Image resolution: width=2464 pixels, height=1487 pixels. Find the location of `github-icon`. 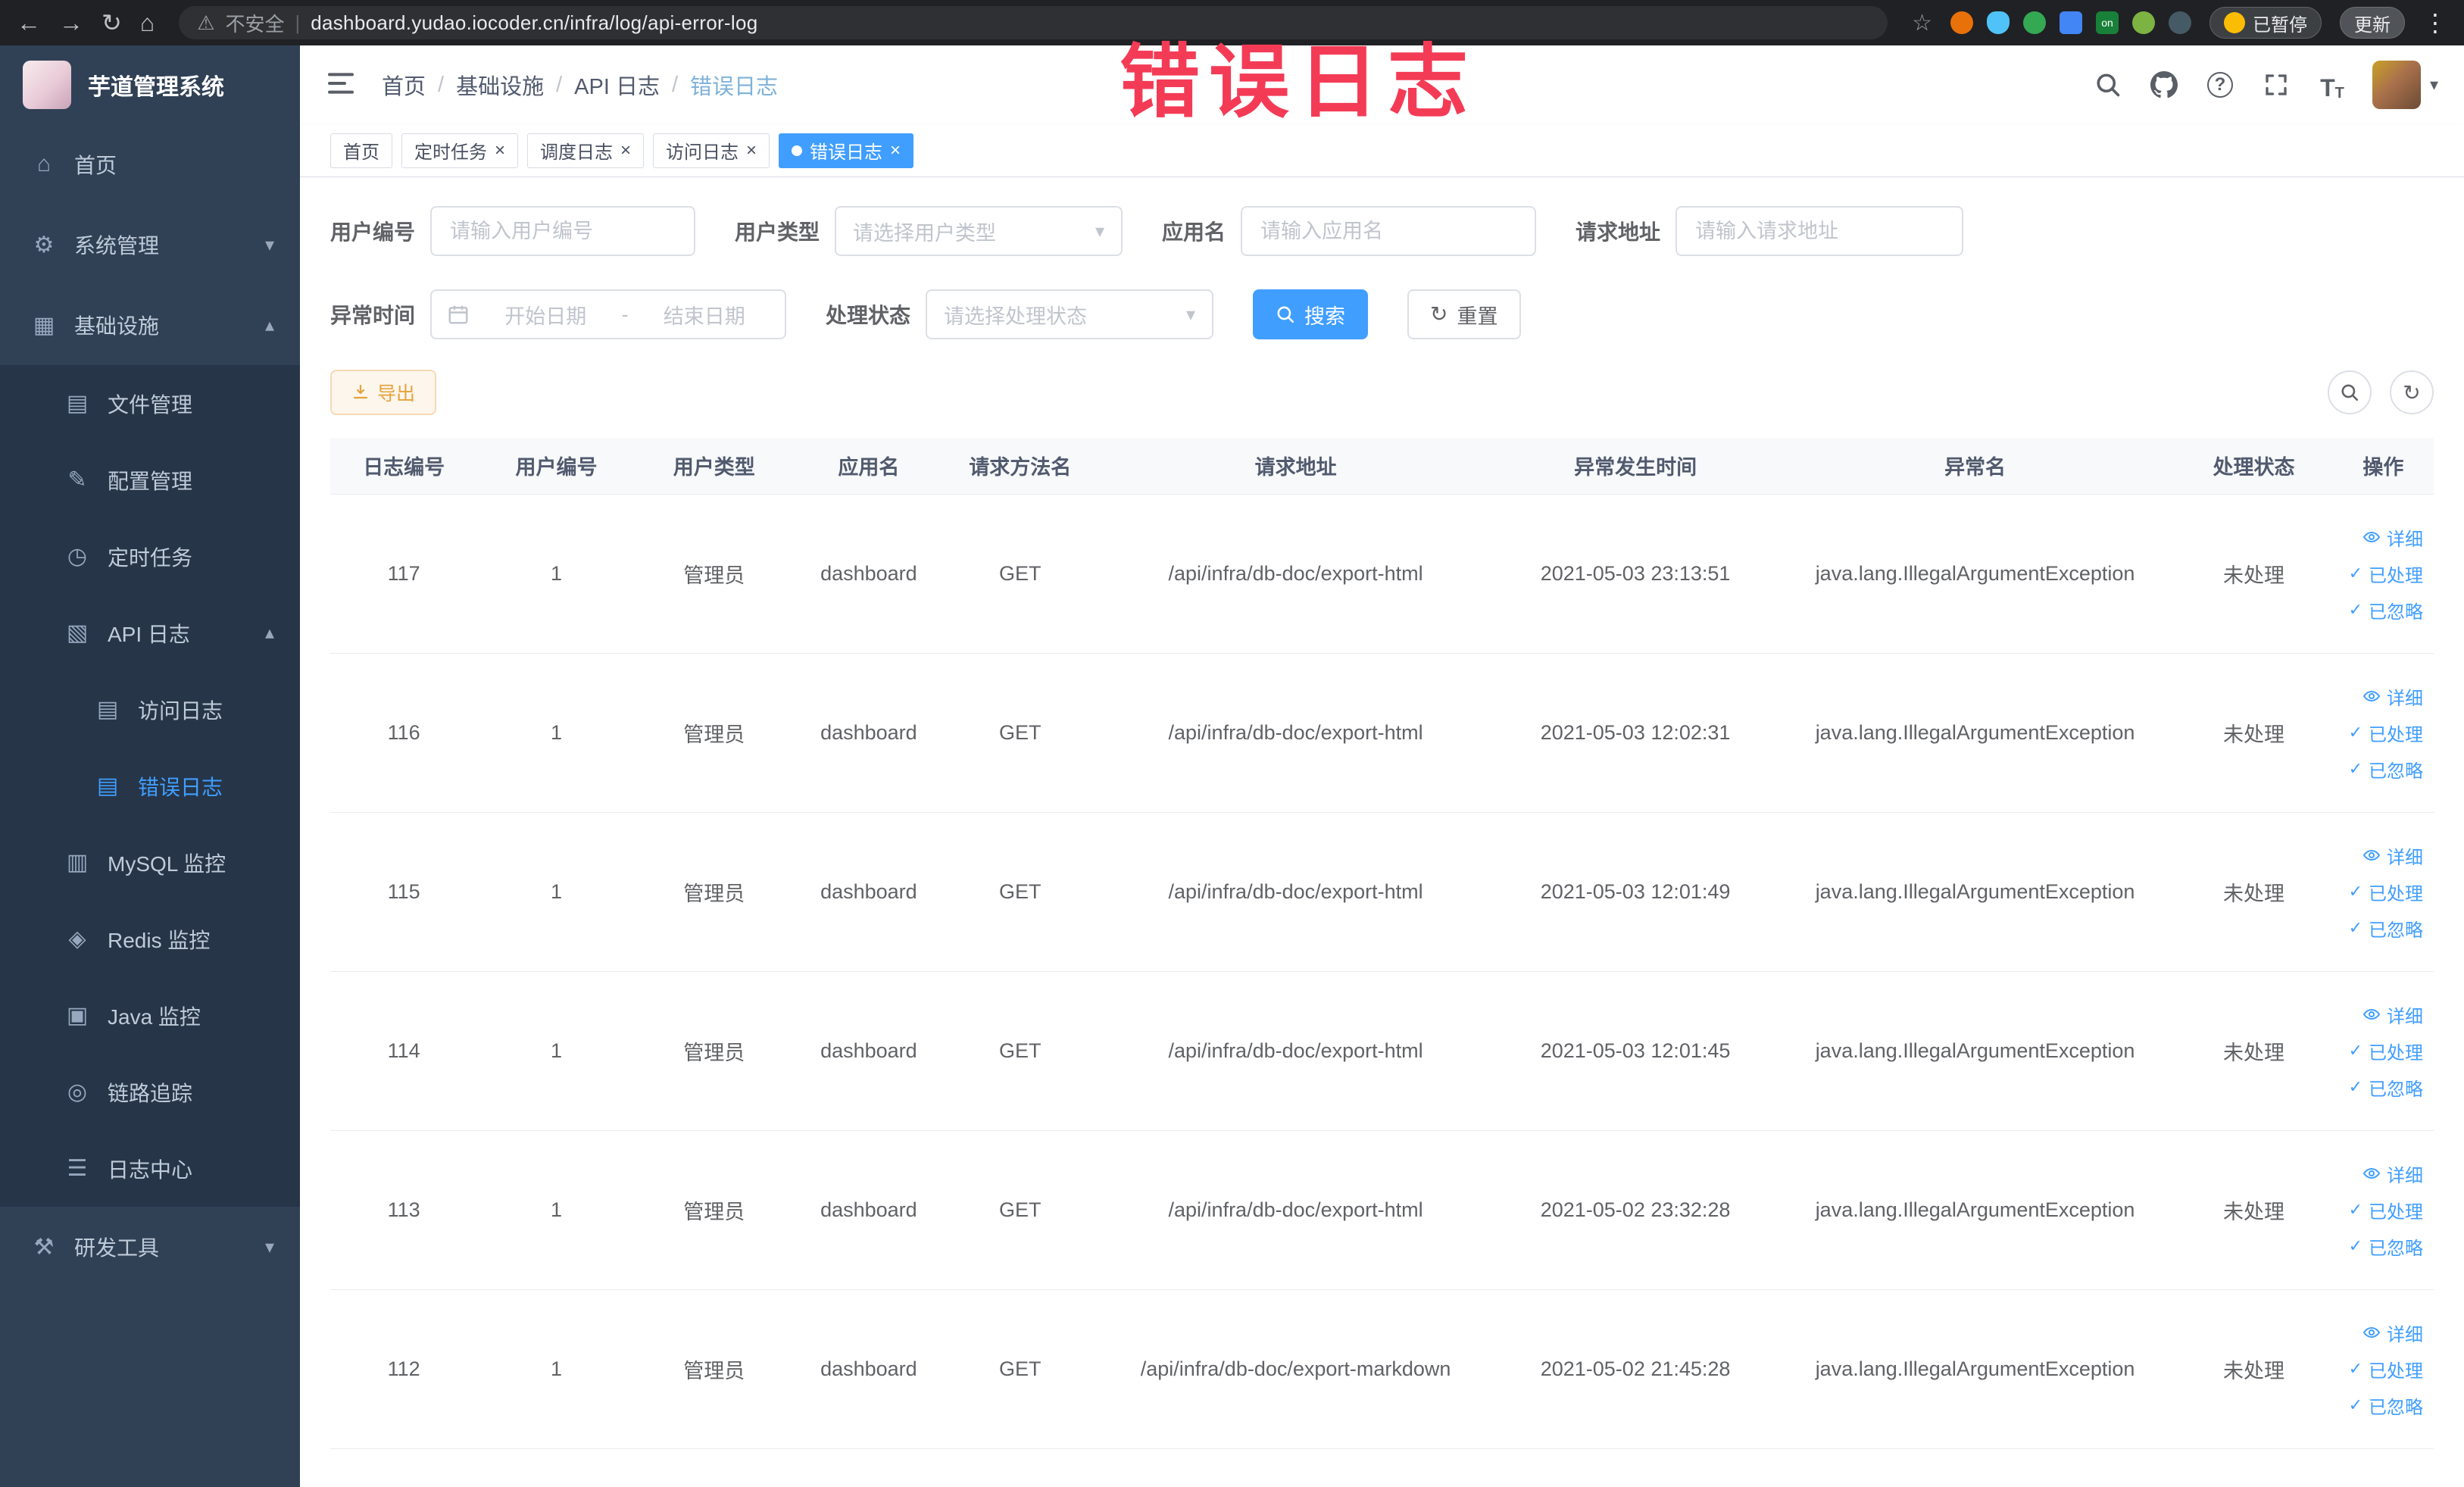

github-icon is located at coordinates (2164, 84).